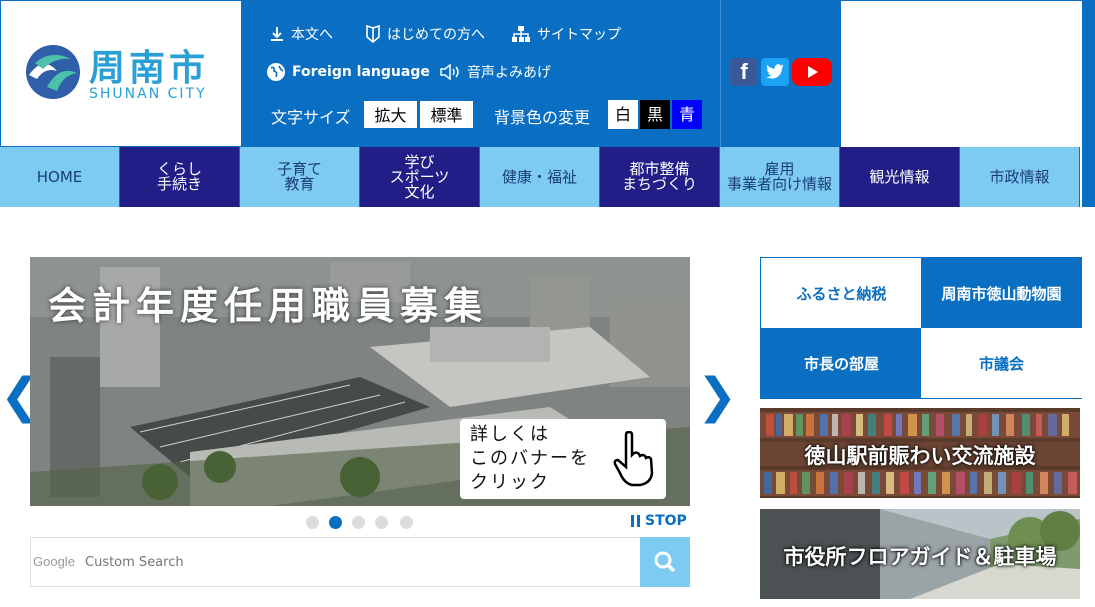 The height and width of the screenshot is (607, 1095). I want to click on sns-area: f, so click(780, 73).